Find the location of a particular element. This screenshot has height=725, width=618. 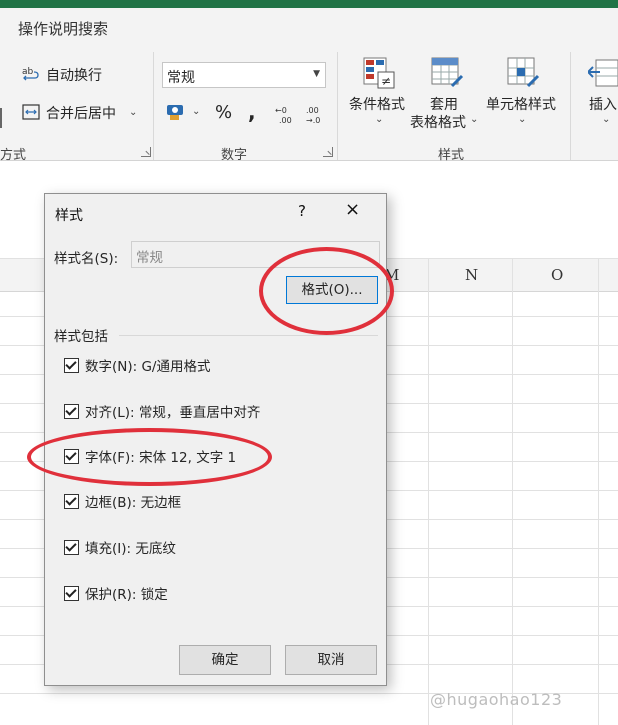

conditional-format-label: 条件格式 is located at coordinates (377, 105).